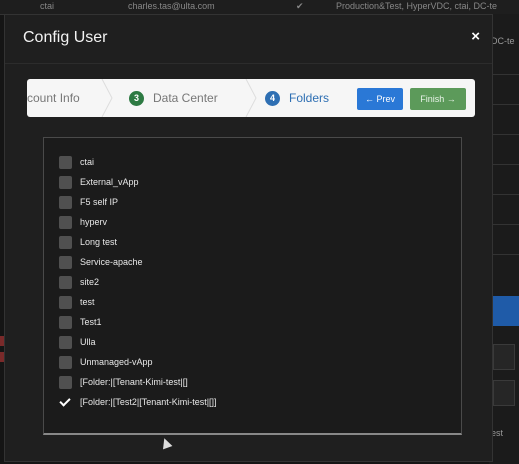 The image size is (519, 464). What do you see at coordinates (99, 202) in the screenshot?
I see `folder-label: F5 self IP` at bounding box center [99, 202].